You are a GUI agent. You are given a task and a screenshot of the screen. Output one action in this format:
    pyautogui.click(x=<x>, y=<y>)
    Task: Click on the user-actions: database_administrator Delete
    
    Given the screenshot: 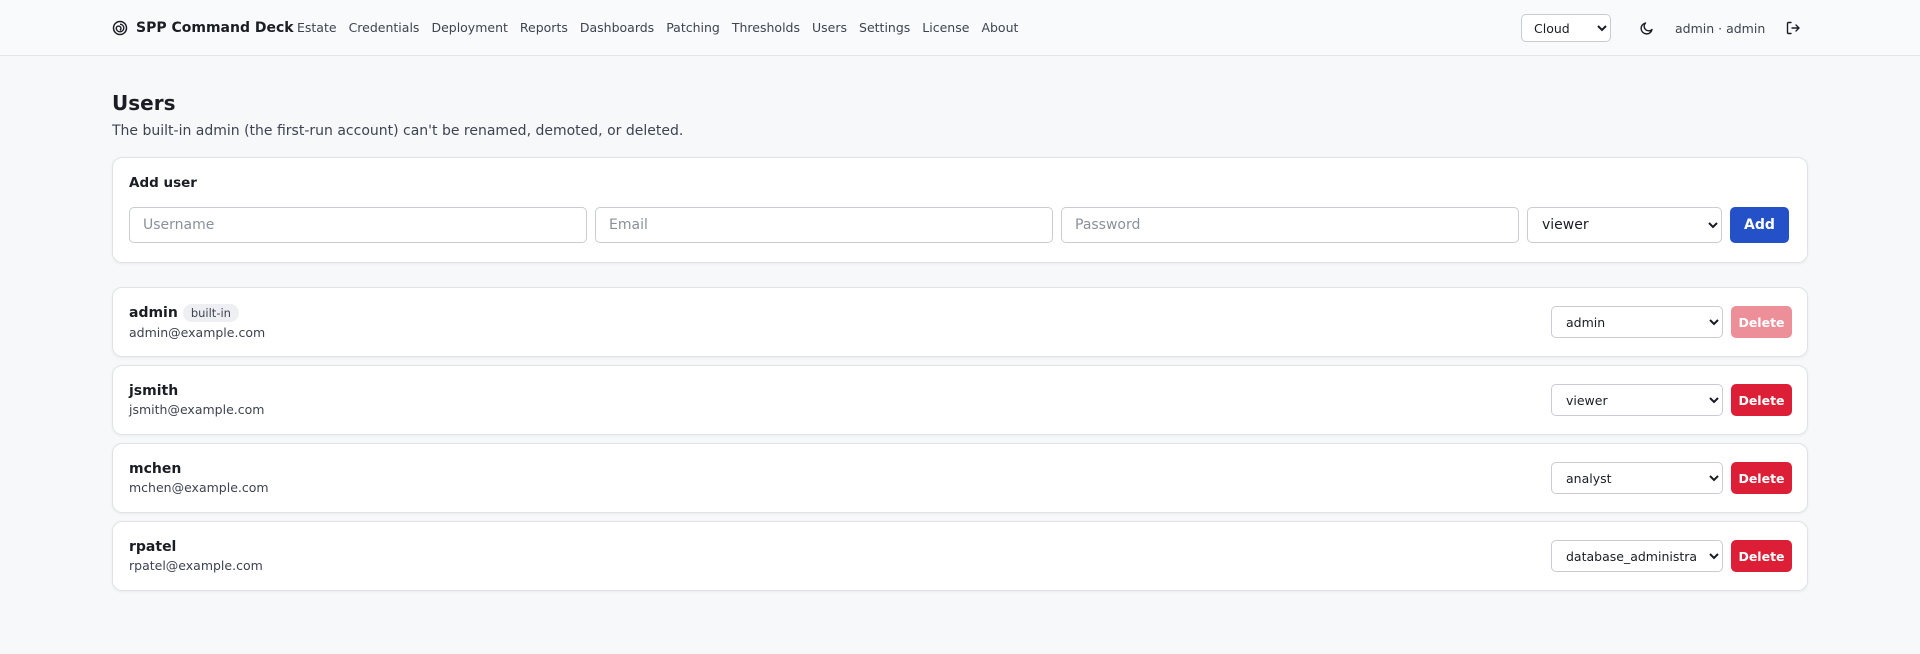 What is the action you would take?
    pyautogui.click(x=1671, y=556)
    